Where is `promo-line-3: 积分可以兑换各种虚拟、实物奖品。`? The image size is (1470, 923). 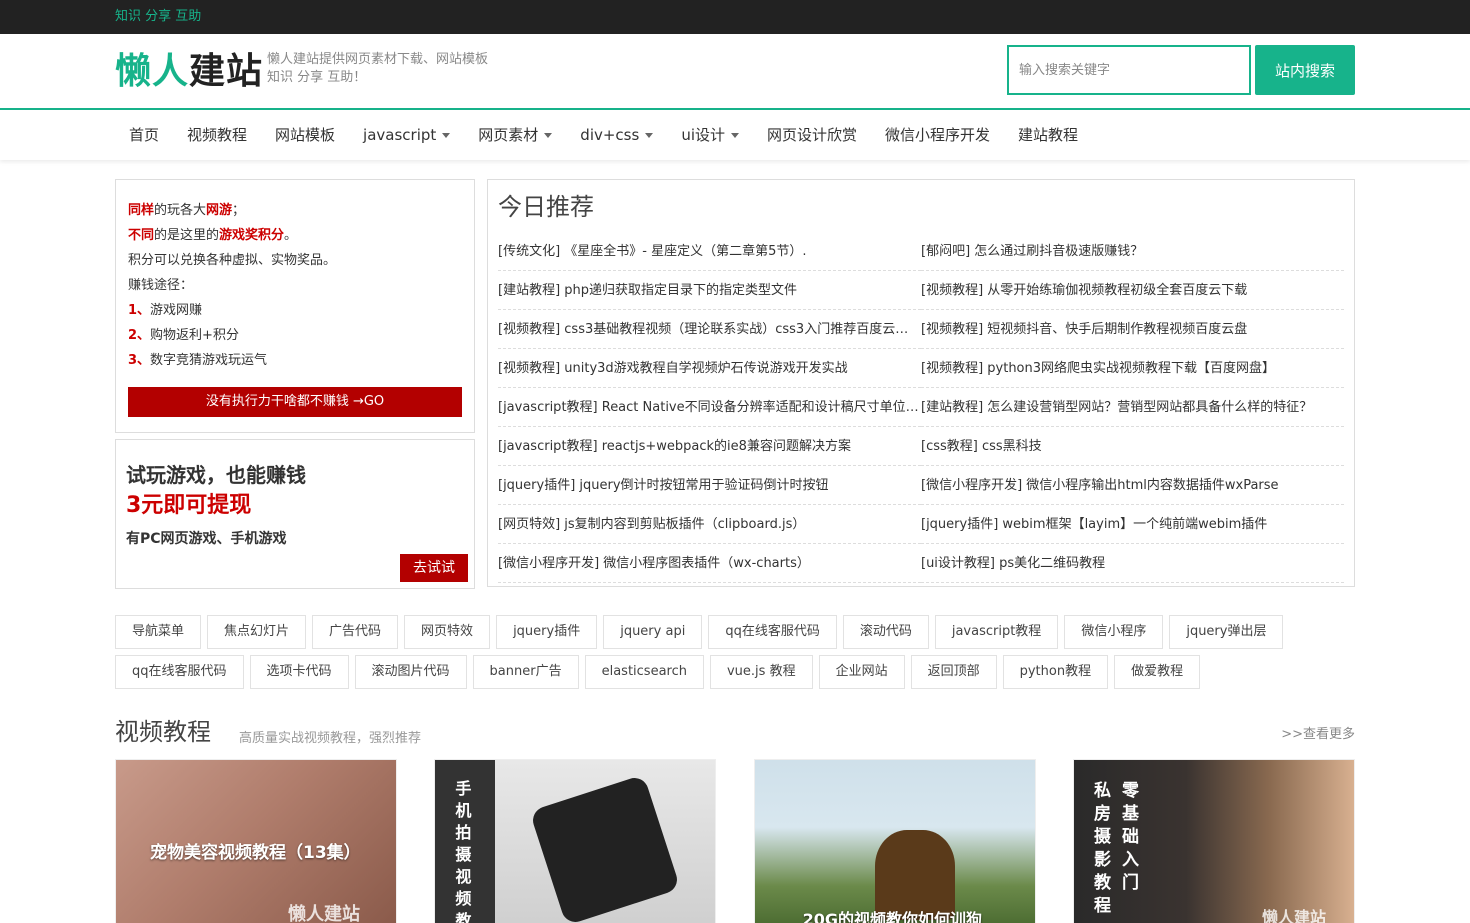 promo-line-3: 积分可以兑换各种虚拟、实物奖品。 is located at coordinates (232, 260).